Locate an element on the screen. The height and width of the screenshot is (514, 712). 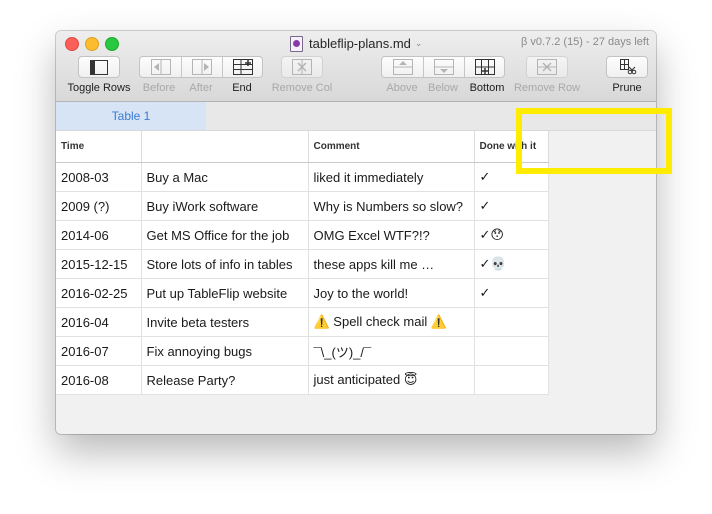
chevron-down-icon: ⌄ is located at coordinates (418, 43).